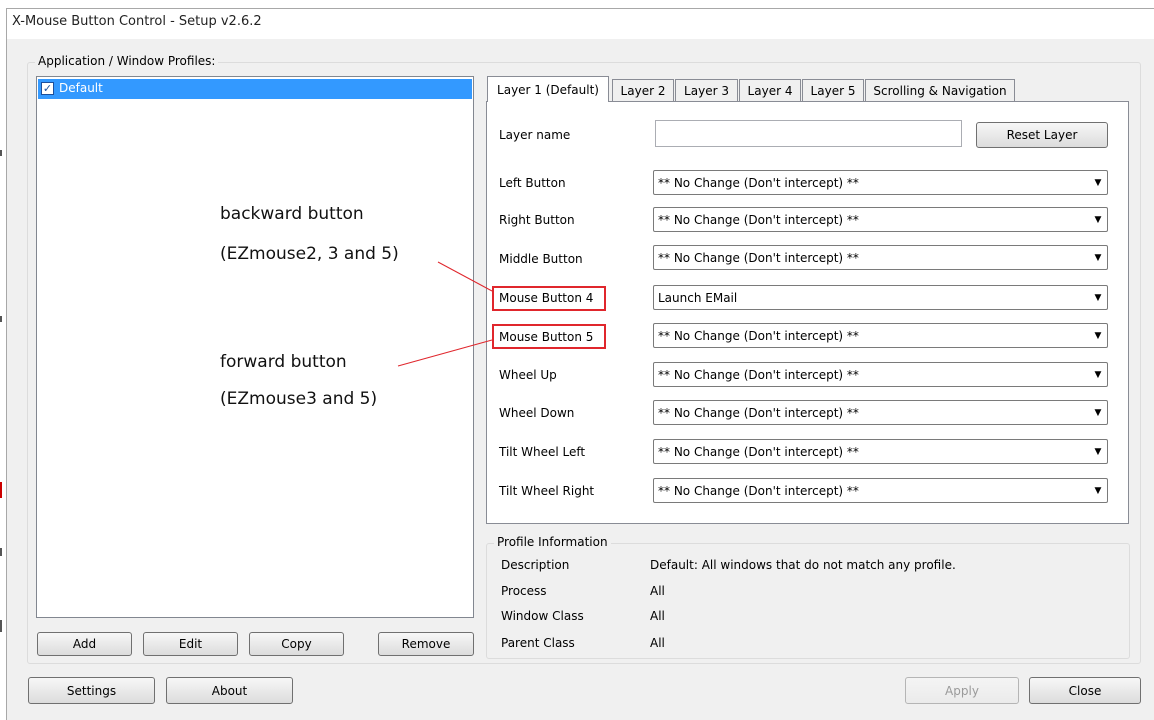 The width and height of the screenshot is (1154, 720). What do you see at coordinates (255, 89) in the screenshot?
I see `profile-item-default: ✓ Default` at bounding box center [255, 89].